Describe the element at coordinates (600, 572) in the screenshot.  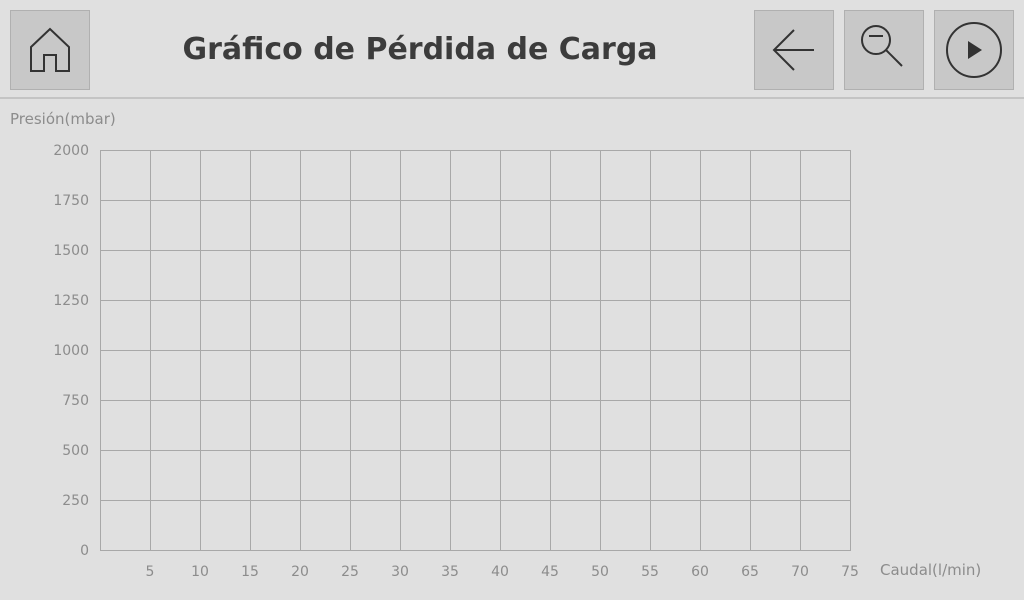
I see `x-tick-label: 50` at that location.